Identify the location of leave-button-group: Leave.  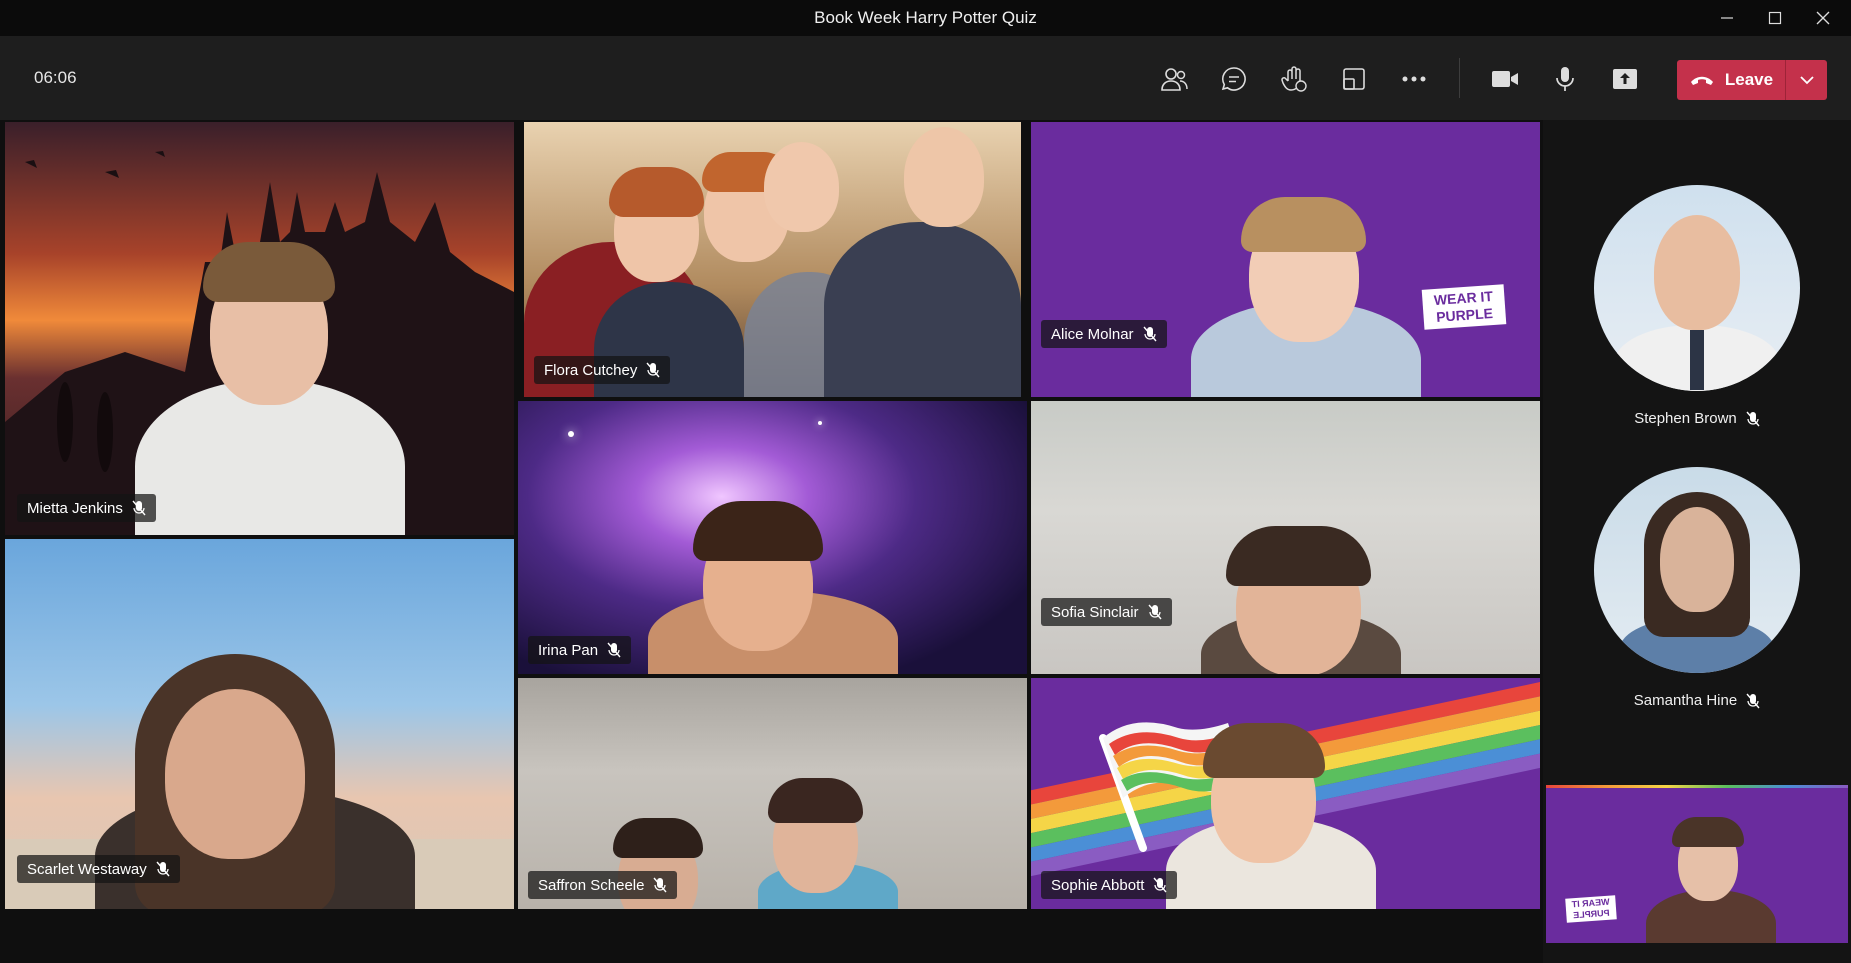
(1752, 80).